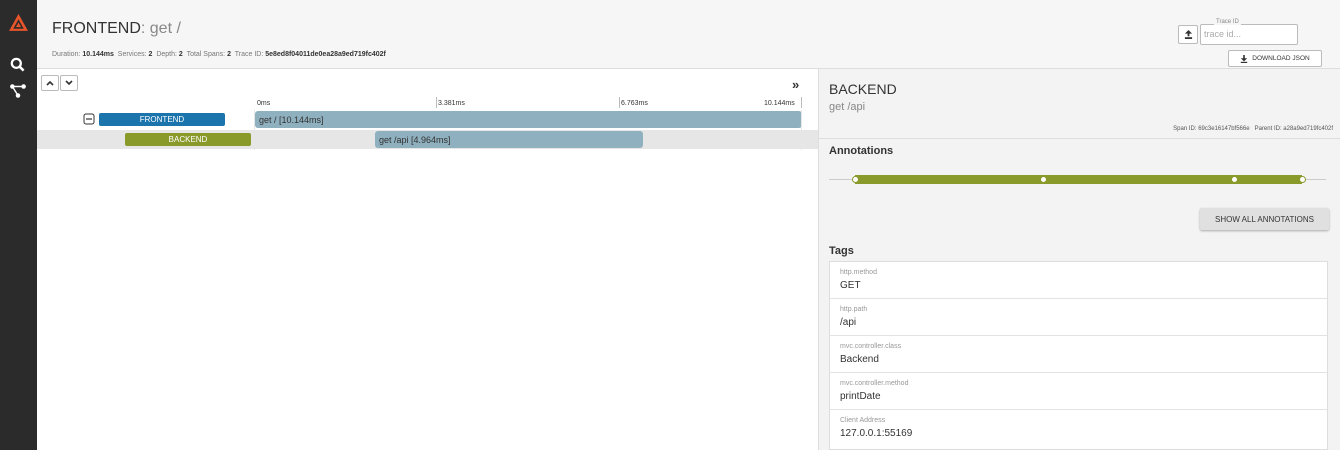 The height and width of the screenshot is (450, 1340). What do you see at coordinates (779, 103) in the screenshot?
I see `tick-label: 10.144ms` at bounding box center [779, 103].